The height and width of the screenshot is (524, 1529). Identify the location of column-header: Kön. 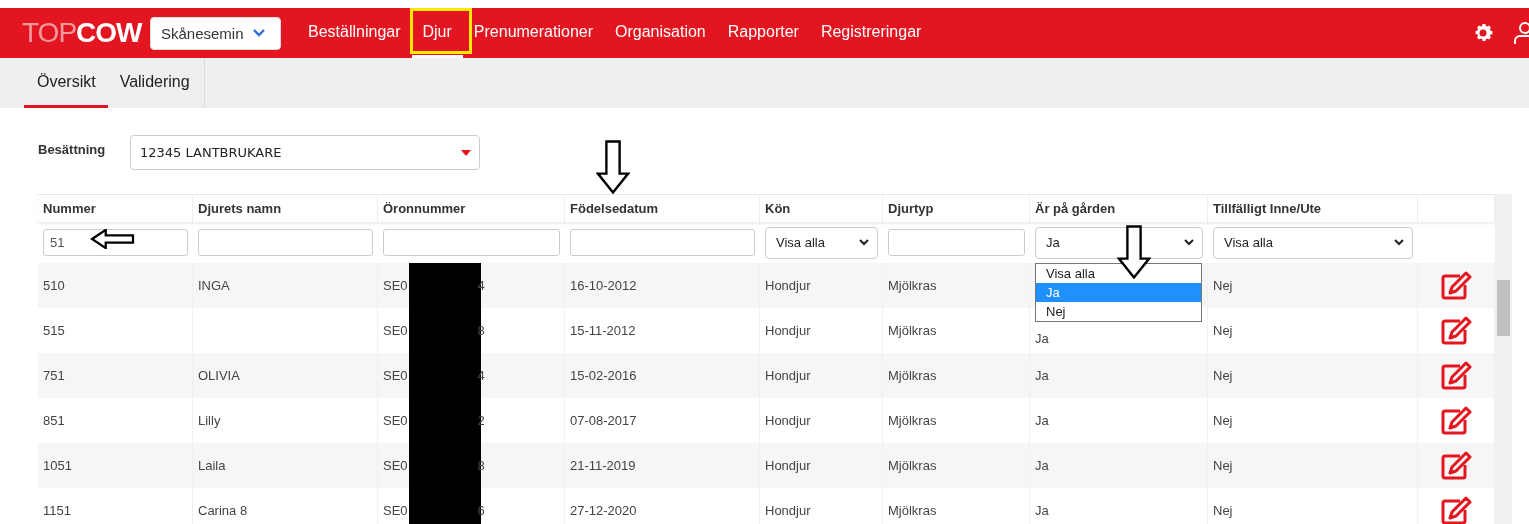
(821, 208).